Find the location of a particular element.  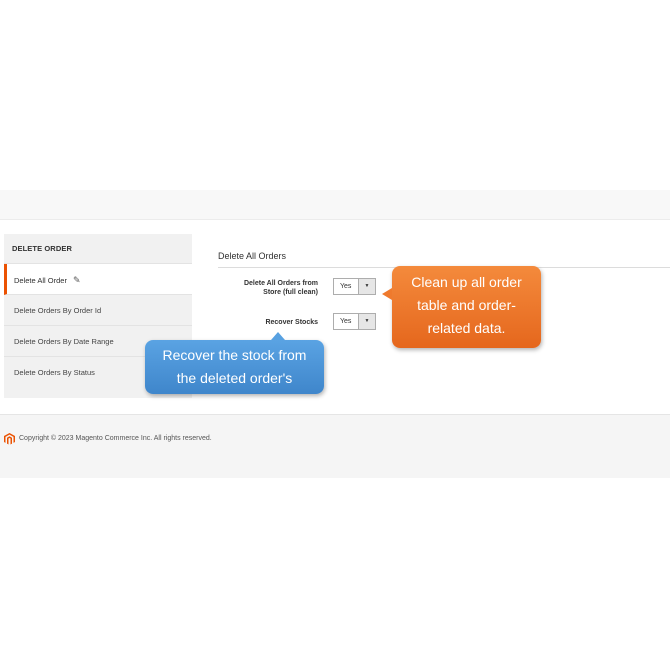

sidebar-item-label: Delete Orders By Status is located at coordinates (54, 372).